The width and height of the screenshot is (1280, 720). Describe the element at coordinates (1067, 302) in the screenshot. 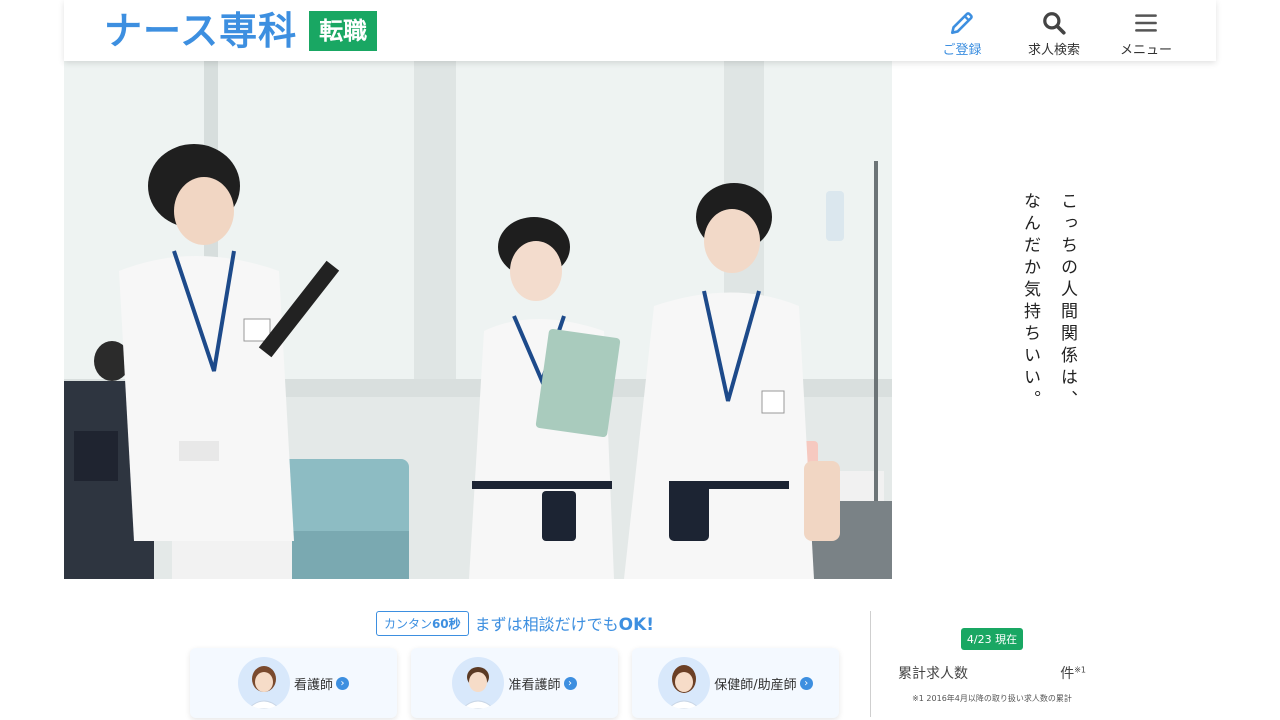

I see `catchphrase-line-1: こっちの人間関係は、` at that location.